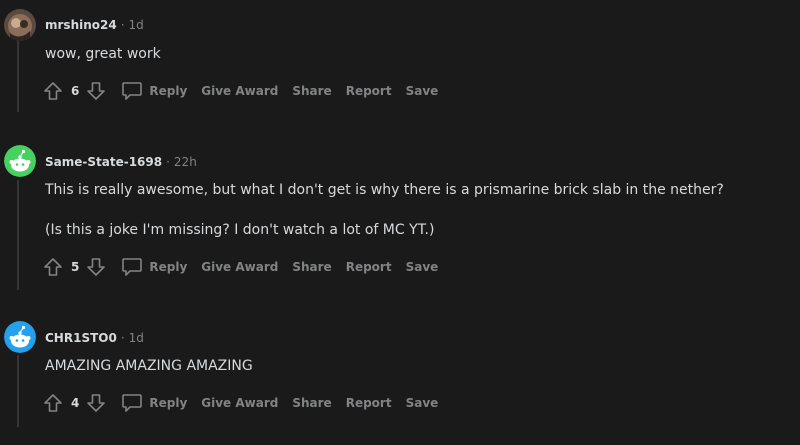 This screenshot has width=800, height=445. What do you see at coordinates (75, 267) in the screenshot?
I see `vote-score: 5` at bounding box center [75, 267].